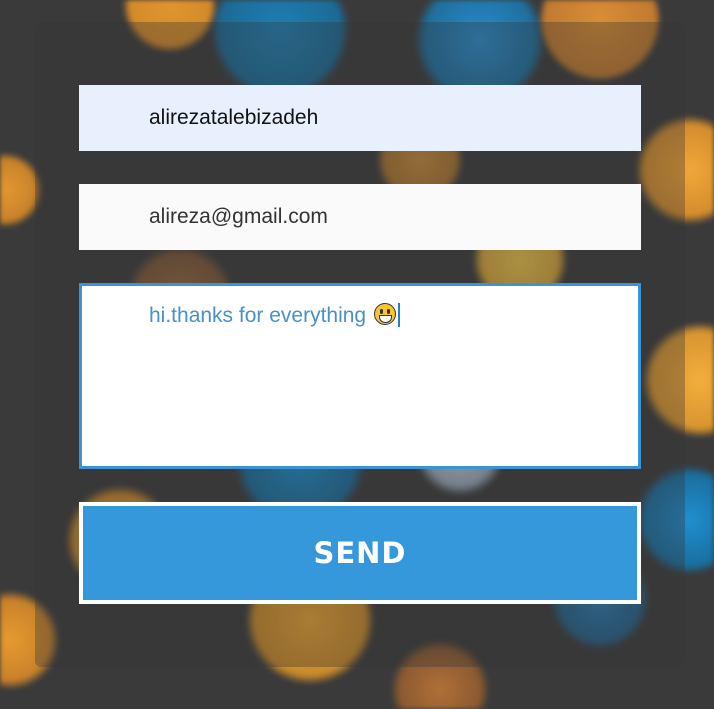 The image size is (714, 709). I want to click on email-value: alireza@gmail.com, so click(238, 216).